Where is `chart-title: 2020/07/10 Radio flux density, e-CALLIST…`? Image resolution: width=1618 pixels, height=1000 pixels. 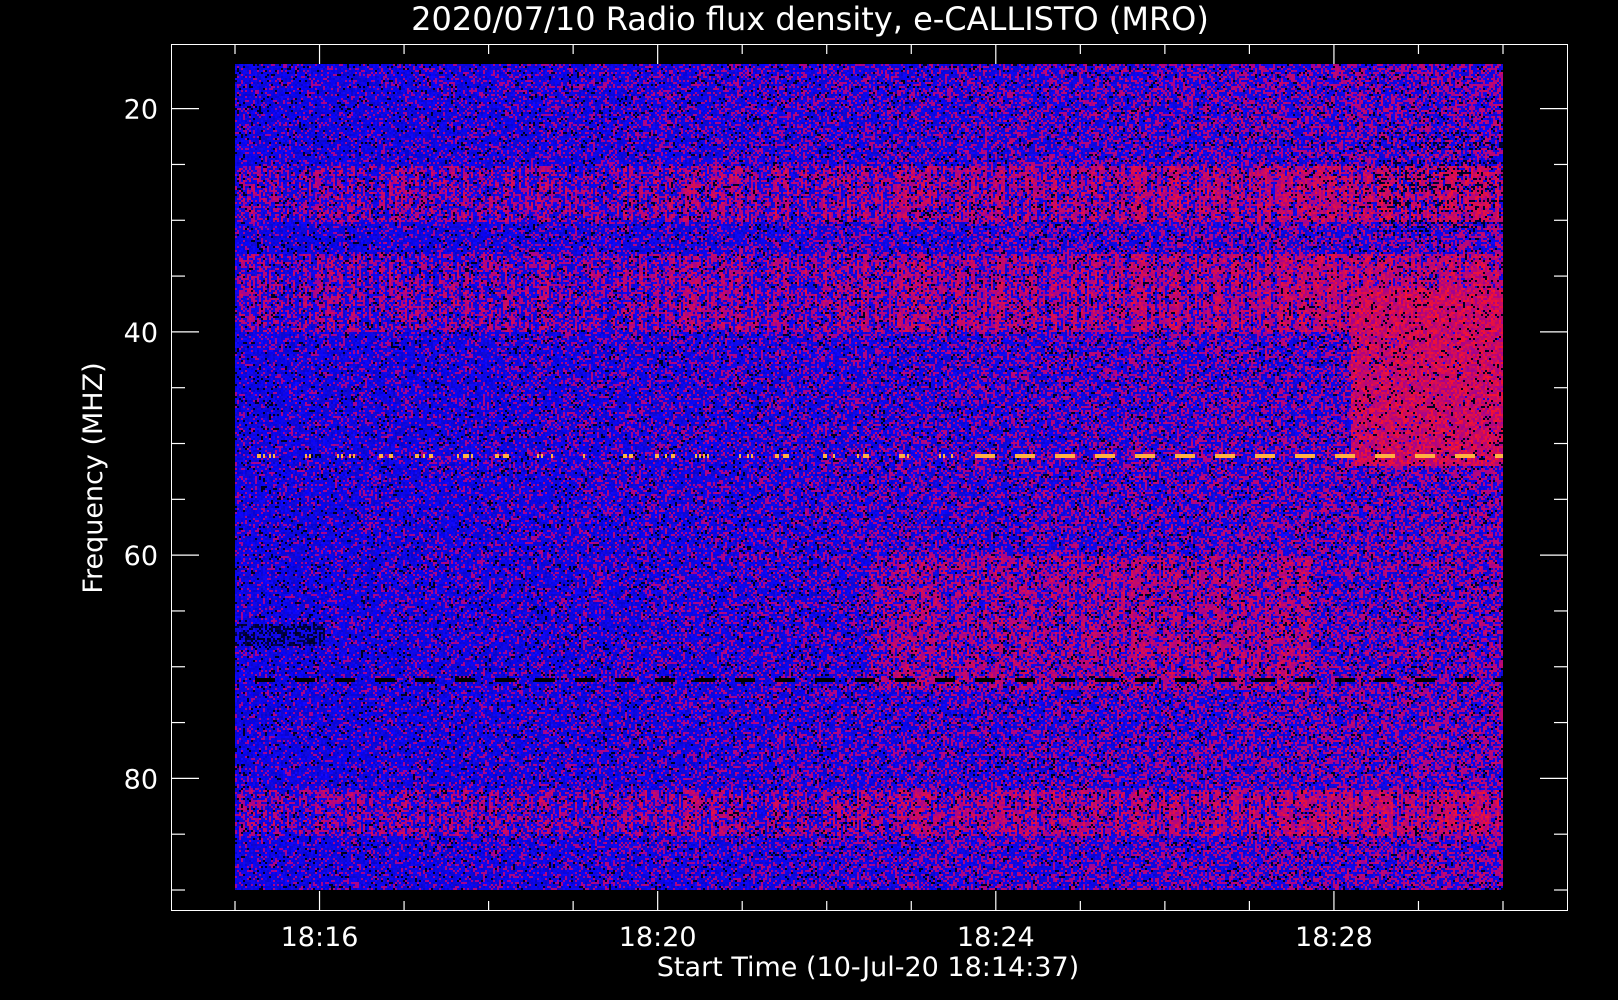
chart-title: 2020/07/10 Radio flux density, e-CALLIST… is located at coordinates (810, 19).